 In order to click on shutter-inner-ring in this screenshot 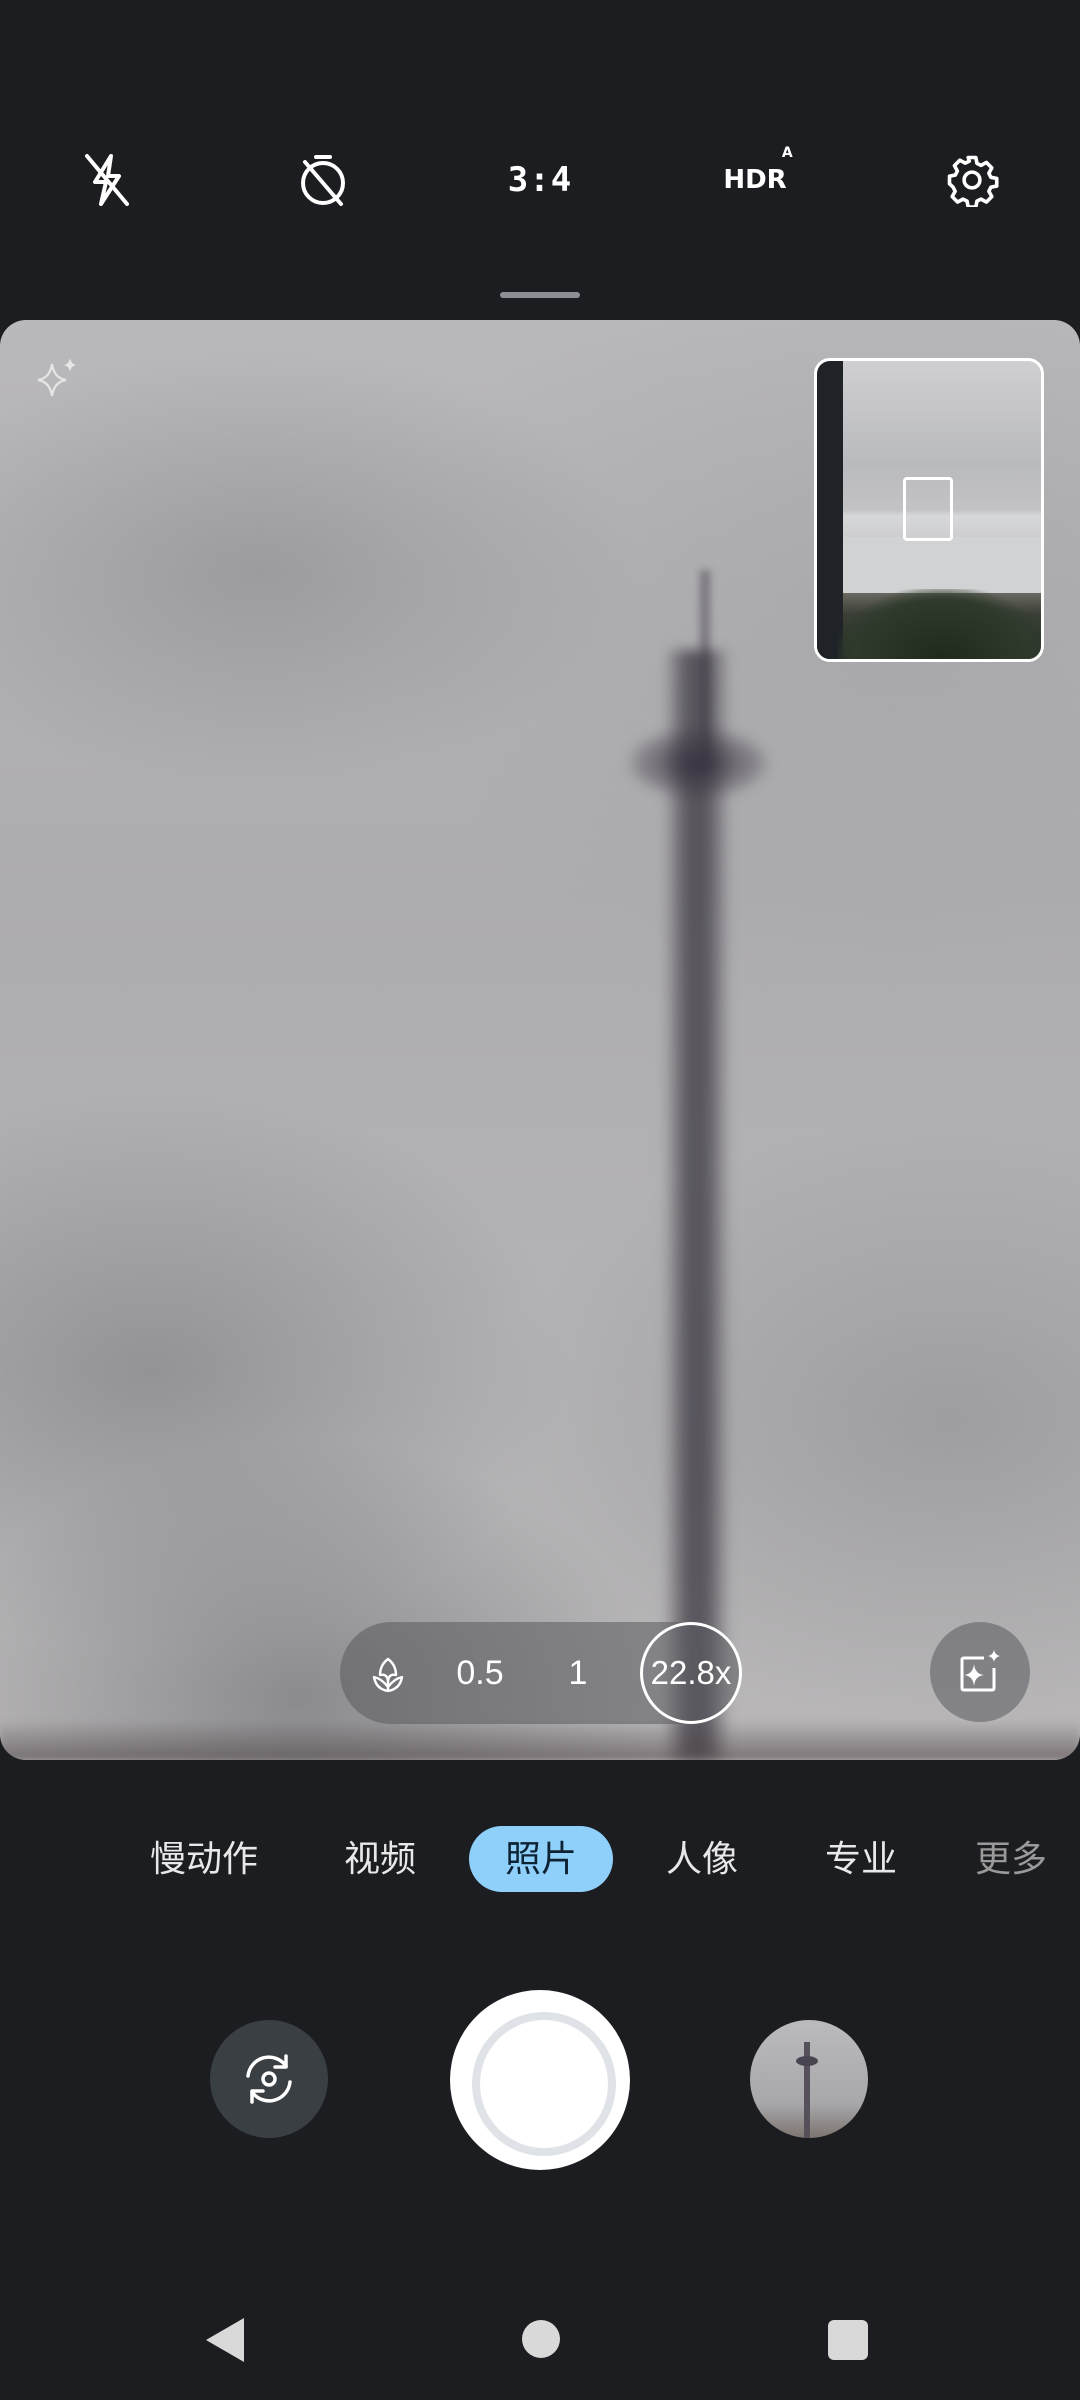, I will do `click(544, 2084)`.